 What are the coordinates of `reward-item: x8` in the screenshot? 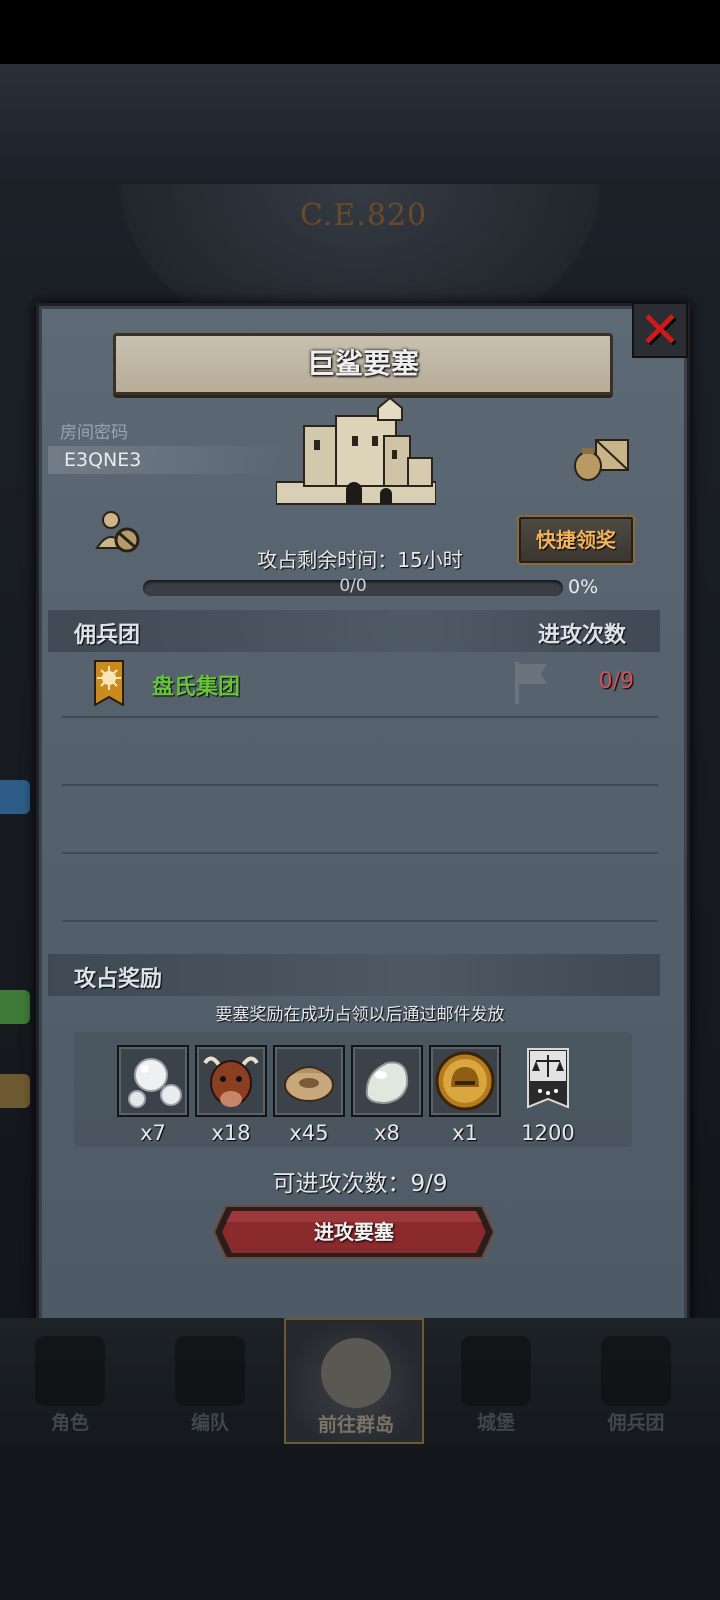 It's located at (387, 1095).